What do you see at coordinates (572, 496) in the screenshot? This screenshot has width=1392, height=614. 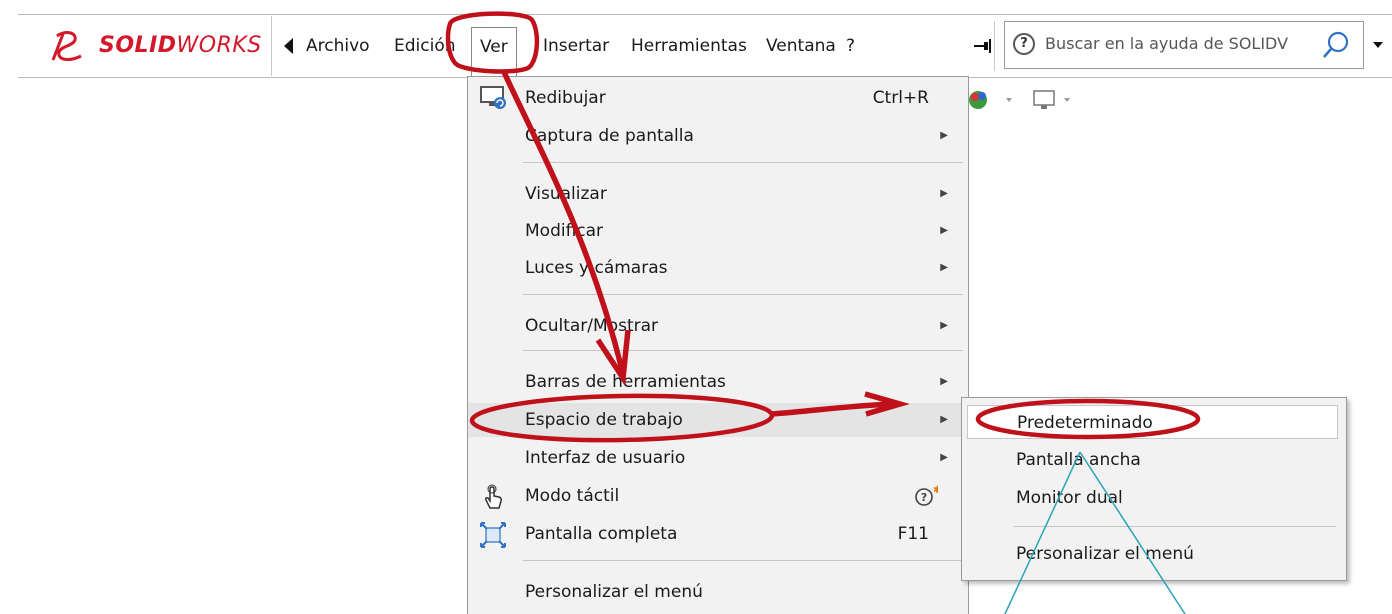 I see `menu-item-label: Modo táctil` at bounding box center [572, 496].